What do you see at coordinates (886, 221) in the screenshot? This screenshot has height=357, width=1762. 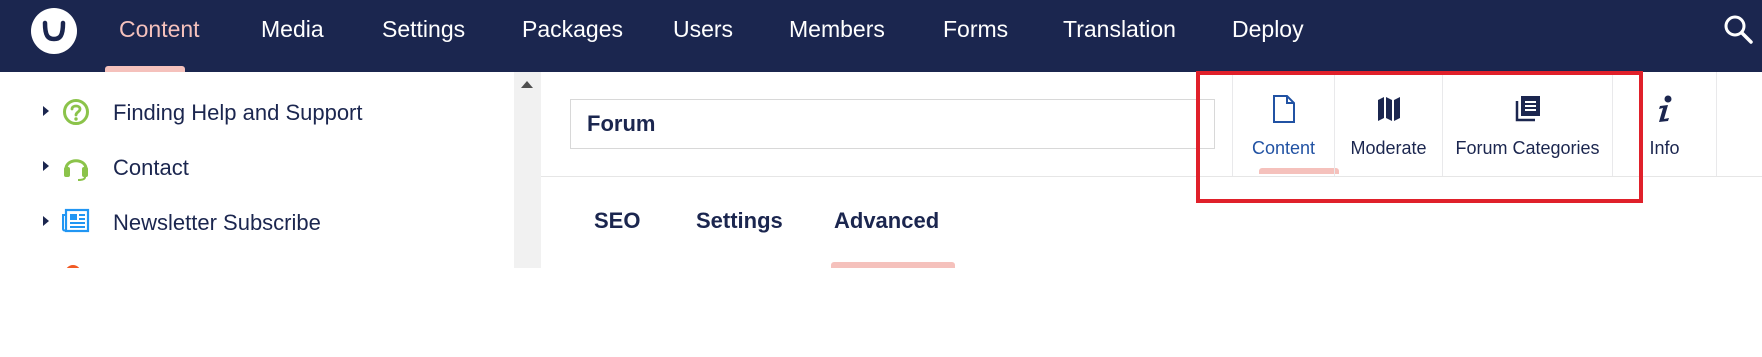 I see `tab-advanced: Advanced` at bounding box center [886, 221].